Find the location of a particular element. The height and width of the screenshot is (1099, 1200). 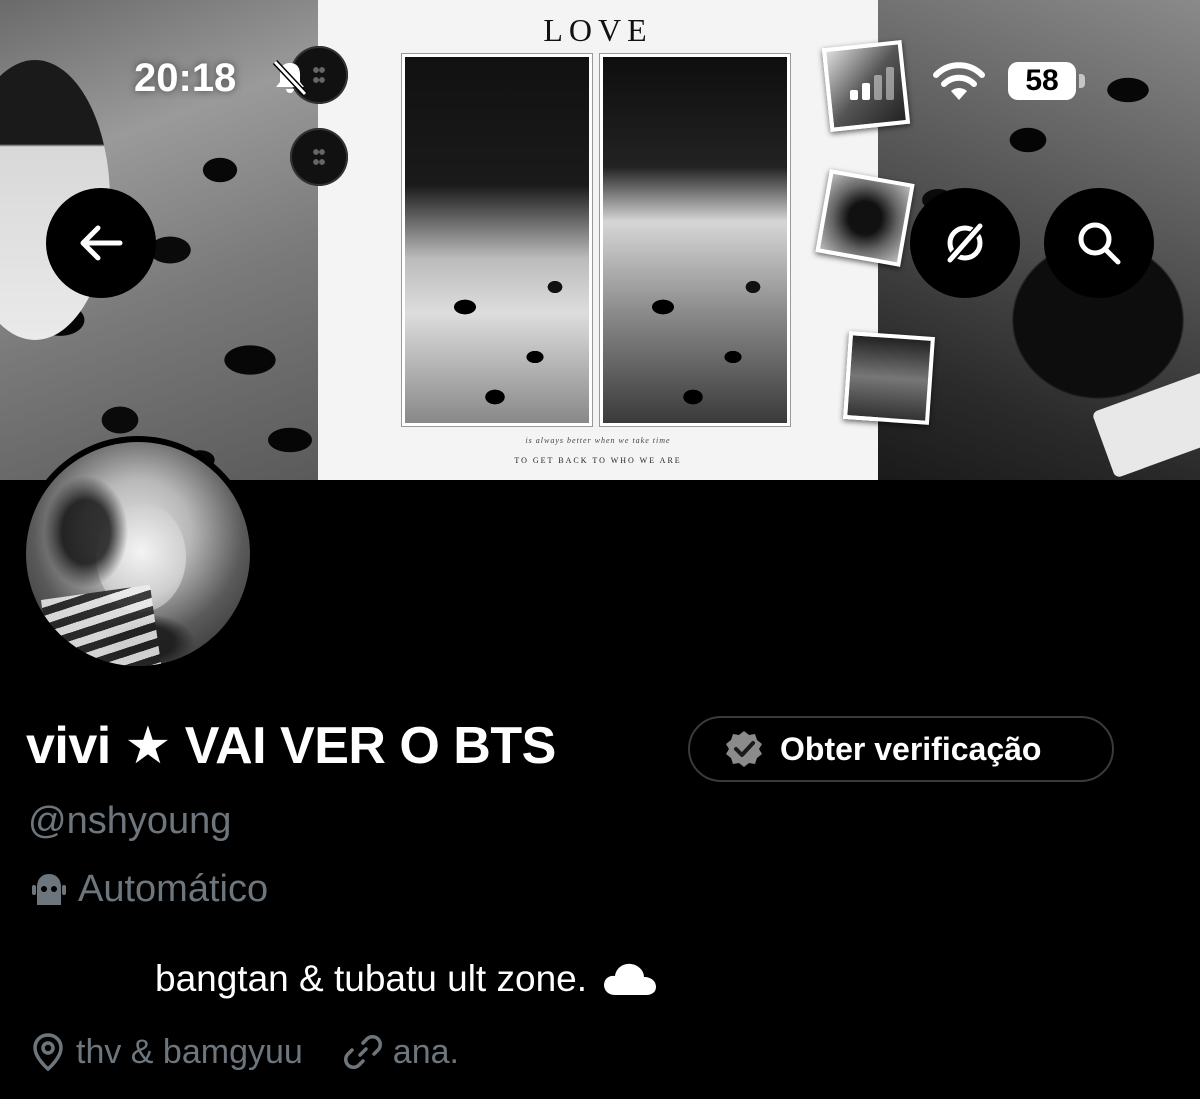

battery-indicator: 58 is located at coordinates (1047, 82).